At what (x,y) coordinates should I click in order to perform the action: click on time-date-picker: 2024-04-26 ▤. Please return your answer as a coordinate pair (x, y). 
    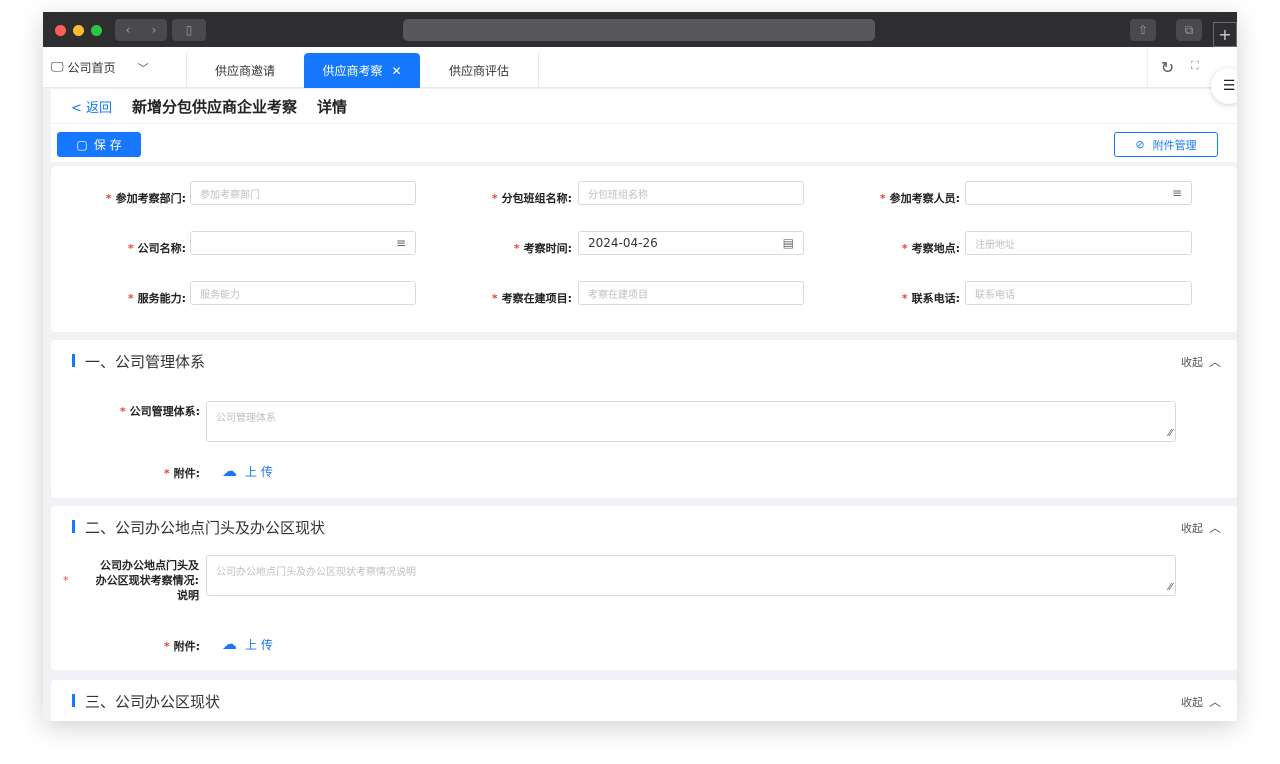
    Looking at the image, I should click on (691, 243).